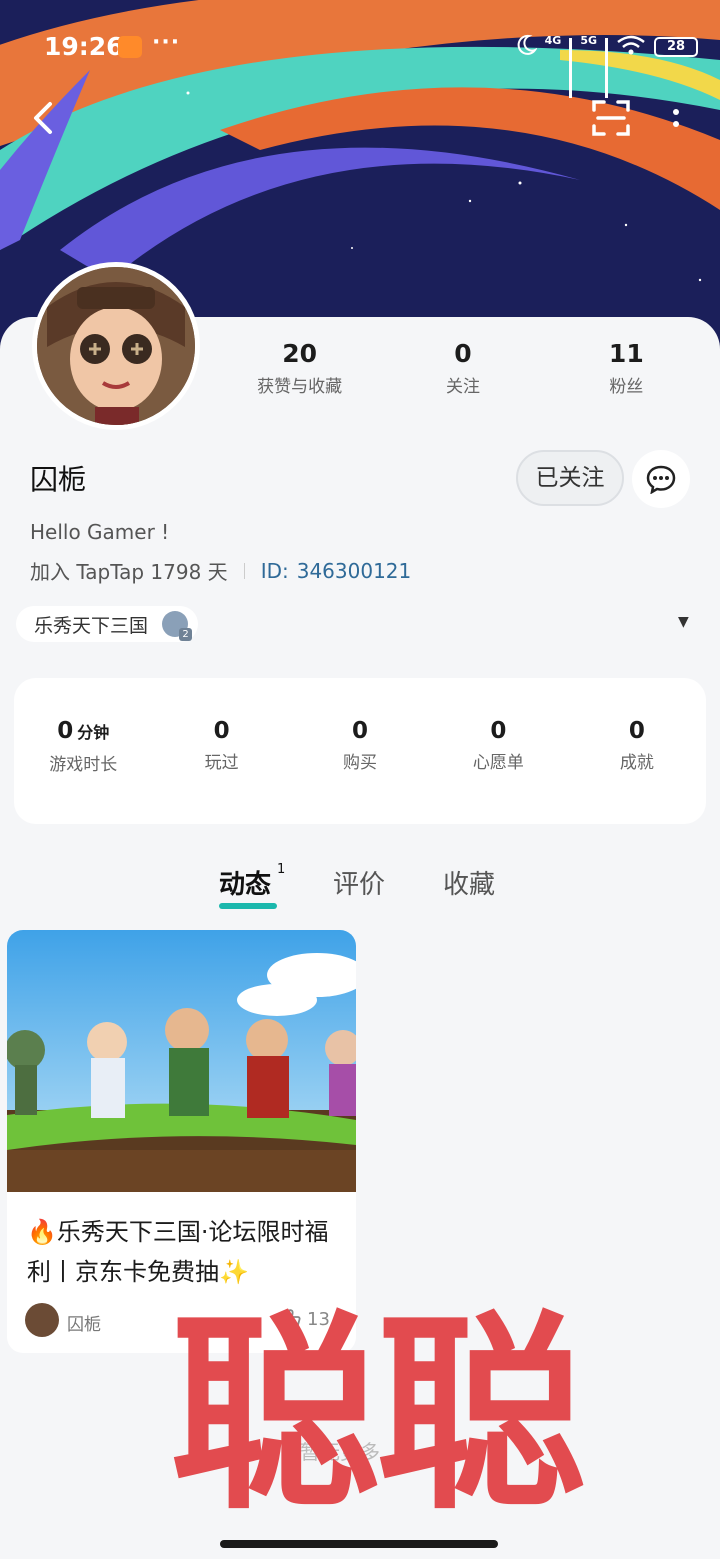  Describe the element at coordinates (42, 1320) in the screenshot. I see `post-author-avatar` at that location.